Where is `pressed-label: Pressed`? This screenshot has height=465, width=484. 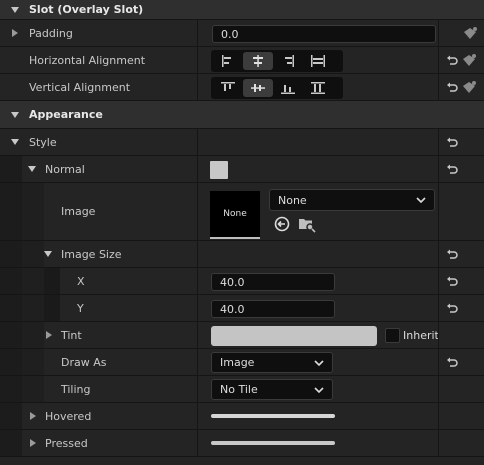
pressed-label: Pressed is located at coordinates (66, 443).